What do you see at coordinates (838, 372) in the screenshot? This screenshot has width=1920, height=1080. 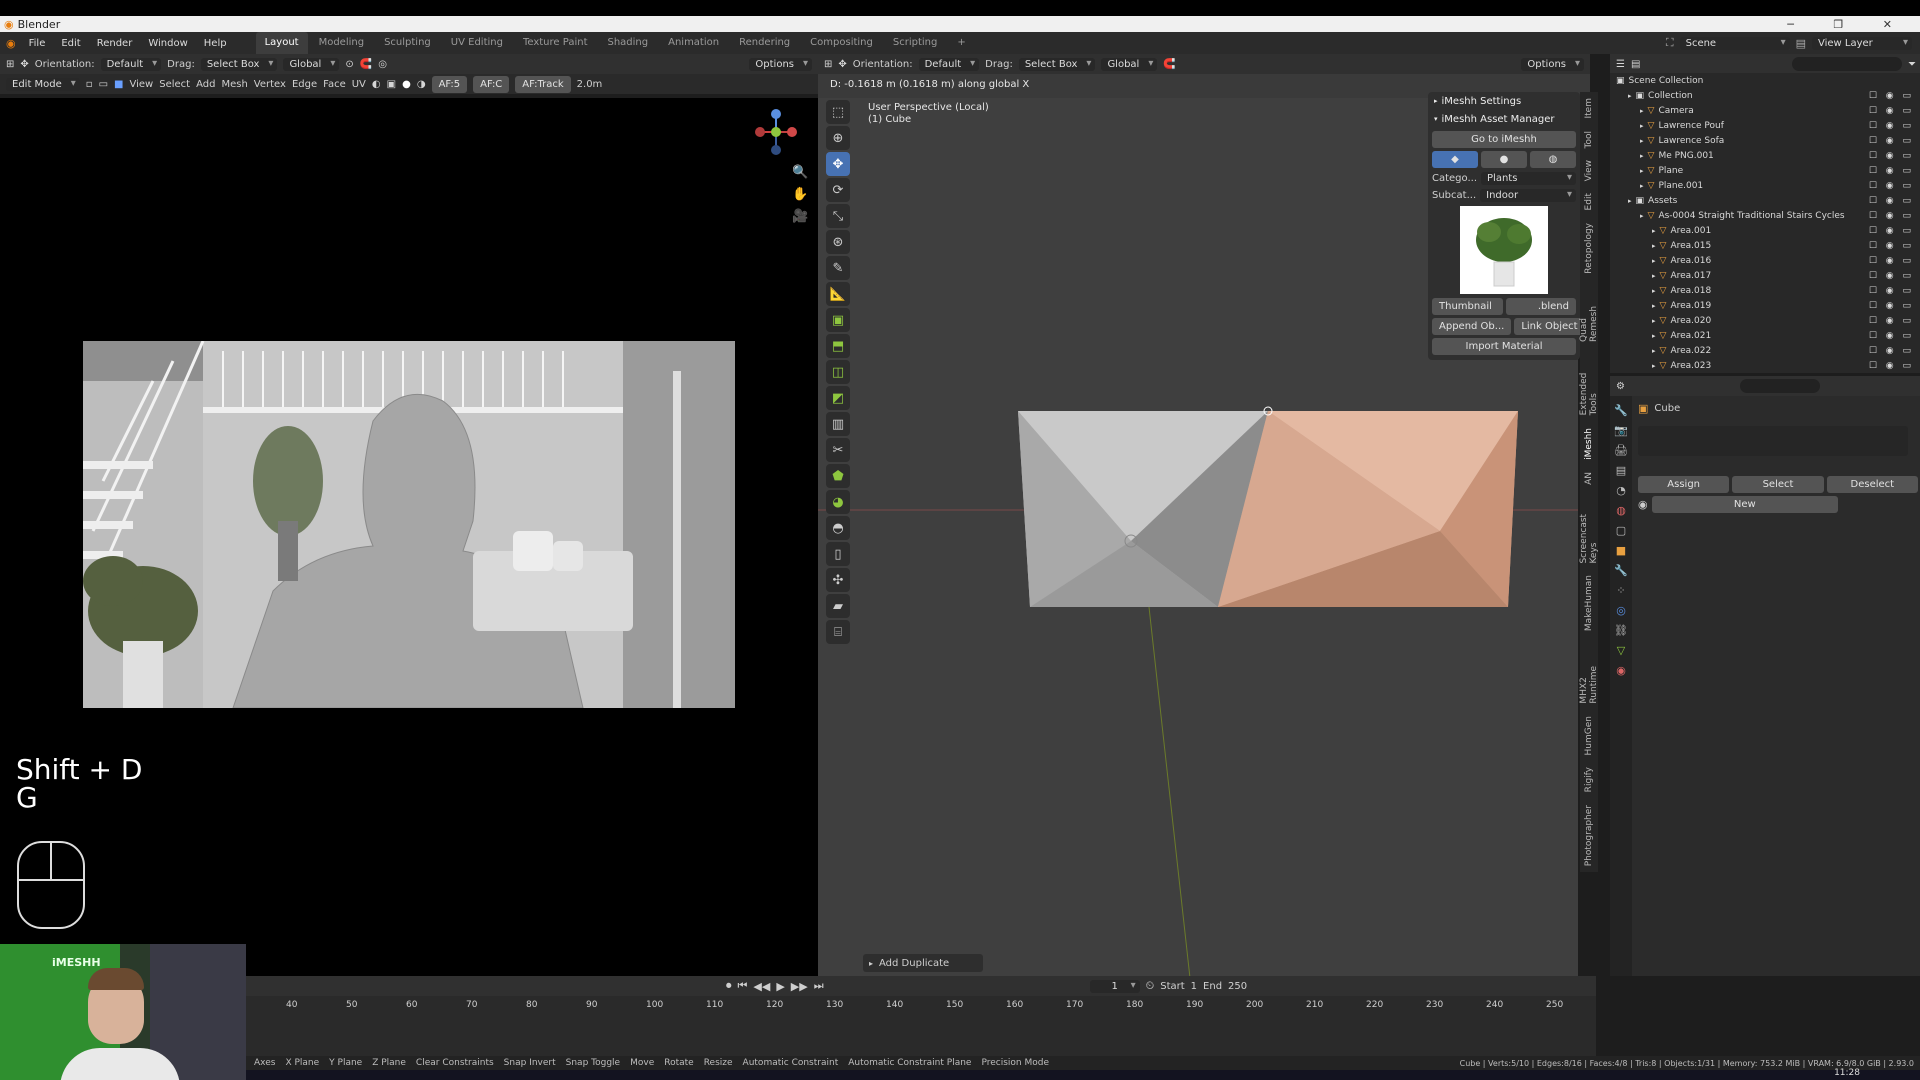 I see `inset-tool-icon: ◫` at bounding box center [838, 372].